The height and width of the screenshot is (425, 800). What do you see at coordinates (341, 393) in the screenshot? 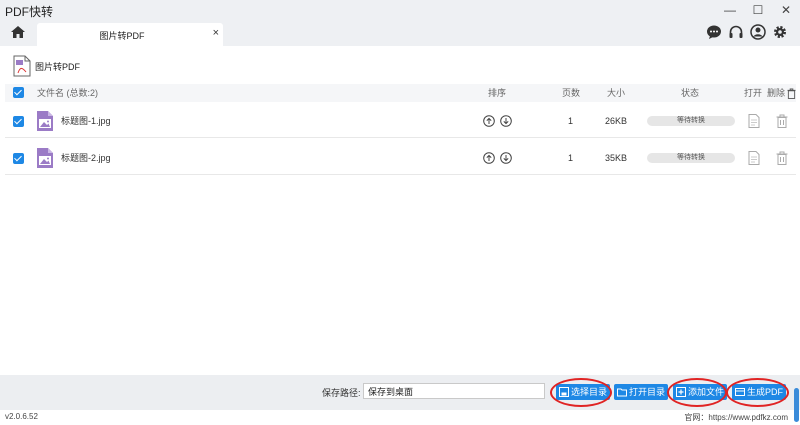
I see `save-path-label: 保存路径:` at bounding box center [341, 393].